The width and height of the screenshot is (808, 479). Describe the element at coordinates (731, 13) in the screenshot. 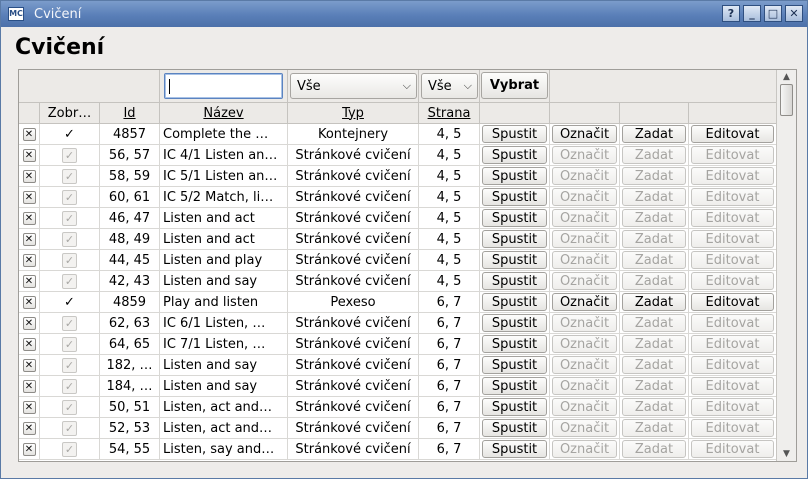

I see `help-button: ?` at that location.